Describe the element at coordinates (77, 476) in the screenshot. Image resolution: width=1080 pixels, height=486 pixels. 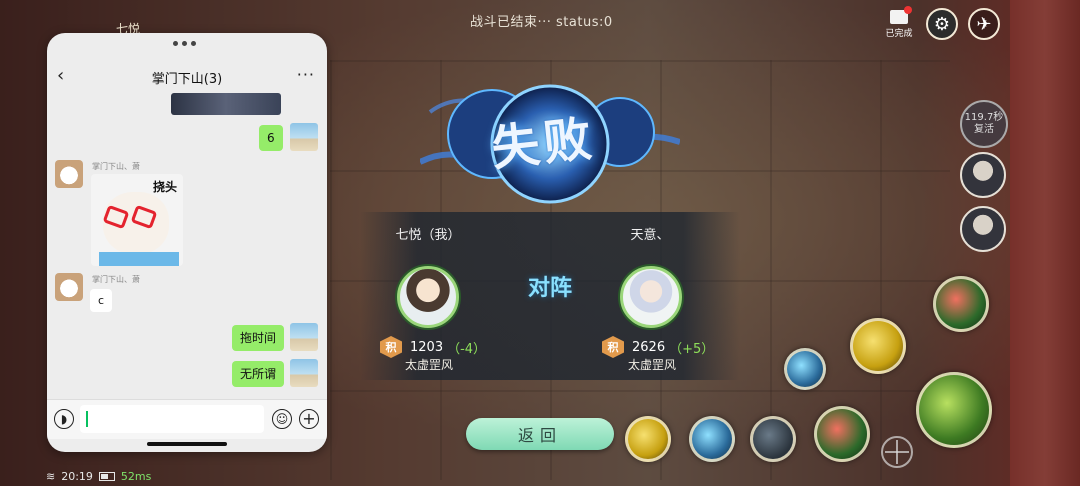
I see `clock-text: 20:19` at that location.